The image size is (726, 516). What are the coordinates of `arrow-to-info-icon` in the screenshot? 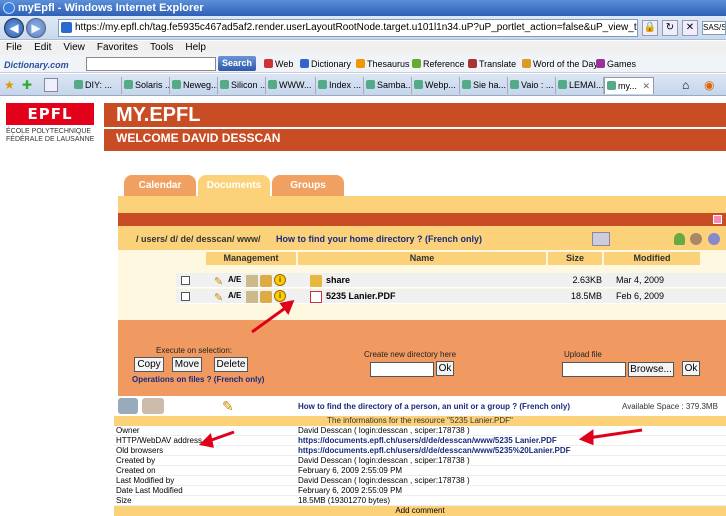 It's located at (270, 319).